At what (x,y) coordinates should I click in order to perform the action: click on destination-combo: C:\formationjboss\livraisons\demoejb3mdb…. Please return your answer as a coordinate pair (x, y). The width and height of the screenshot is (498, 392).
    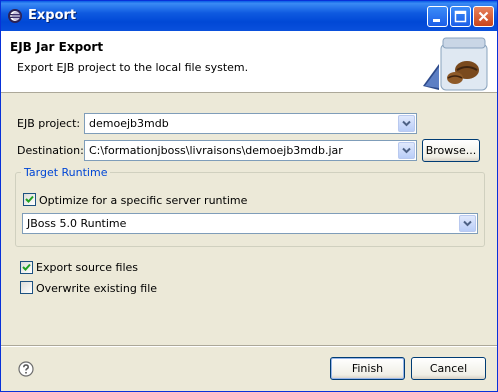
    Looking at the image, I should click on (250, 150).